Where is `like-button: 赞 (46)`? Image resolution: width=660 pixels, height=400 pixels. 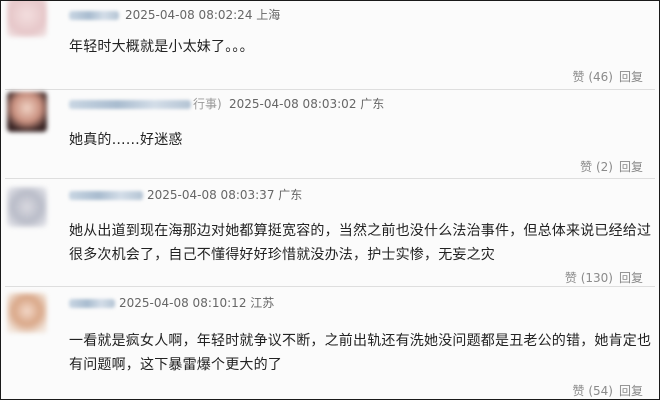
like-button: 赞 (46) is located at coordinates (593, 77).